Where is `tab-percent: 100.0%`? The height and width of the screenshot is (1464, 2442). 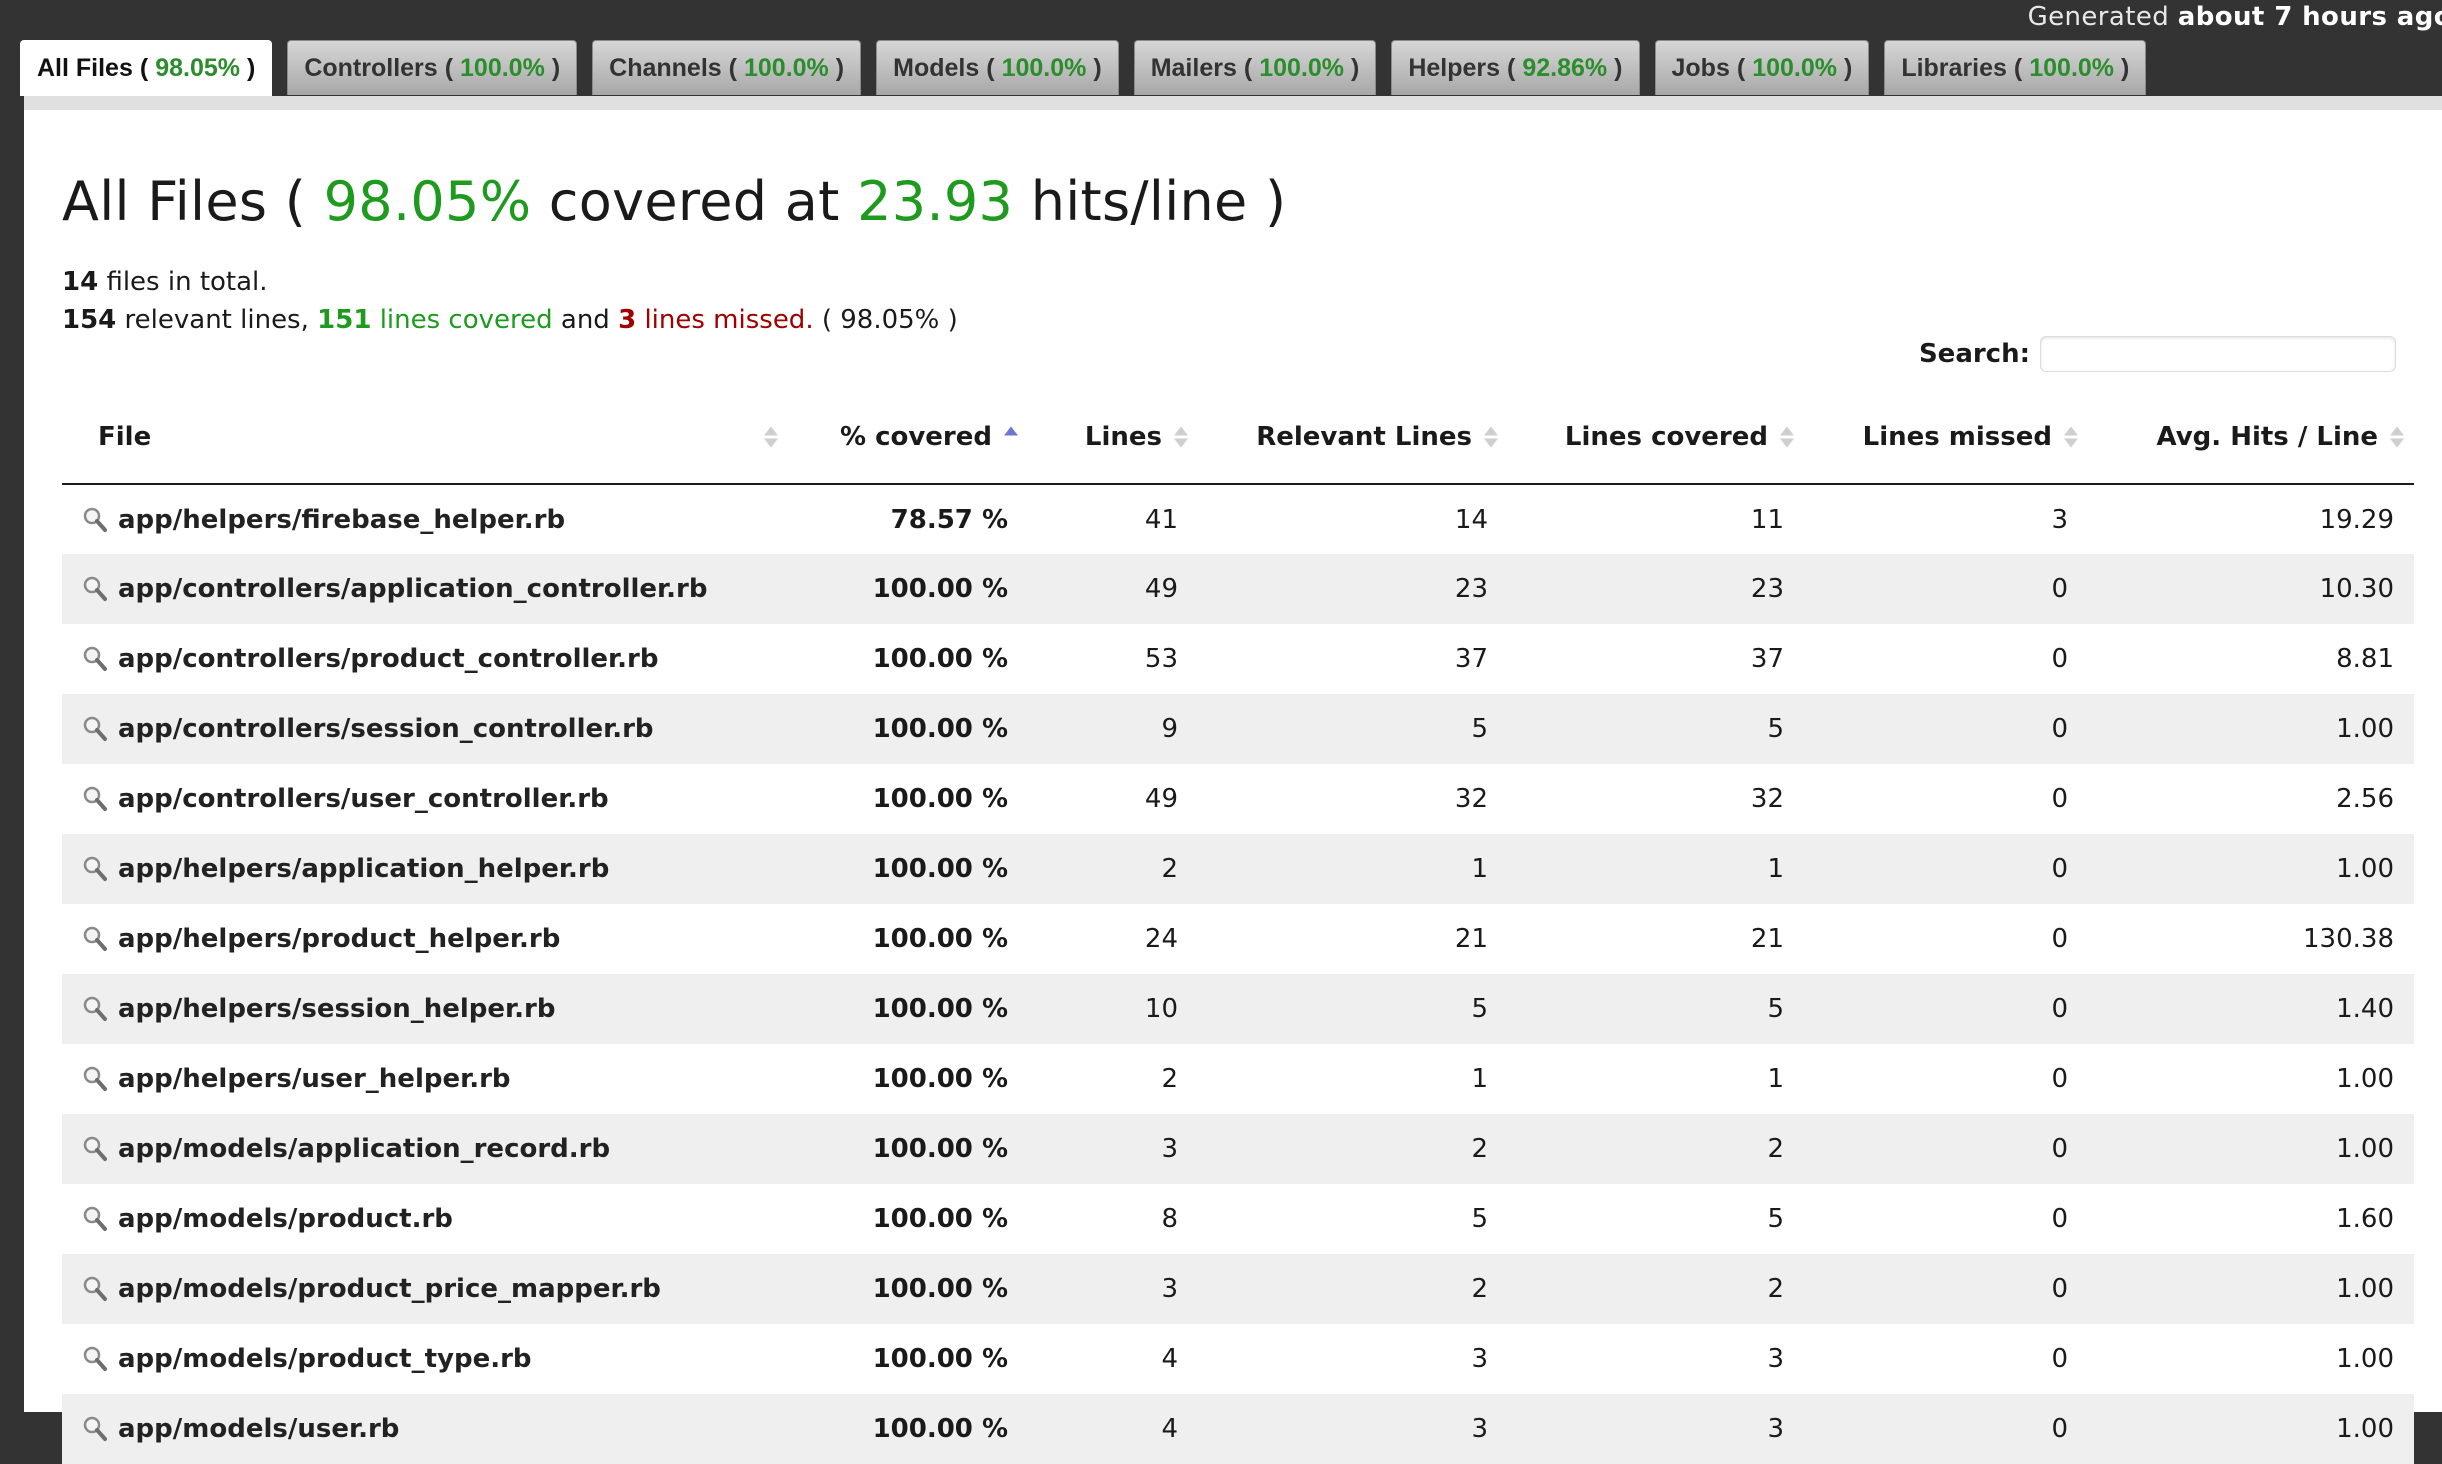
tab-percent: 100.0% is located at coordinates (786, 67).